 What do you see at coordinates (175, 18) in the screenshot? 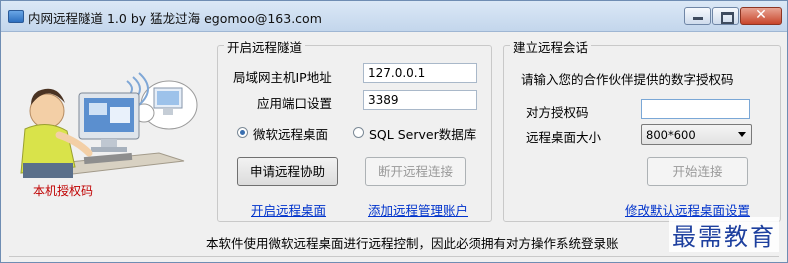
I see `window-title: 内网远程隧道 1.0 by 猛龙过海 egomoo@163.com` at bounding box center [175, 18].